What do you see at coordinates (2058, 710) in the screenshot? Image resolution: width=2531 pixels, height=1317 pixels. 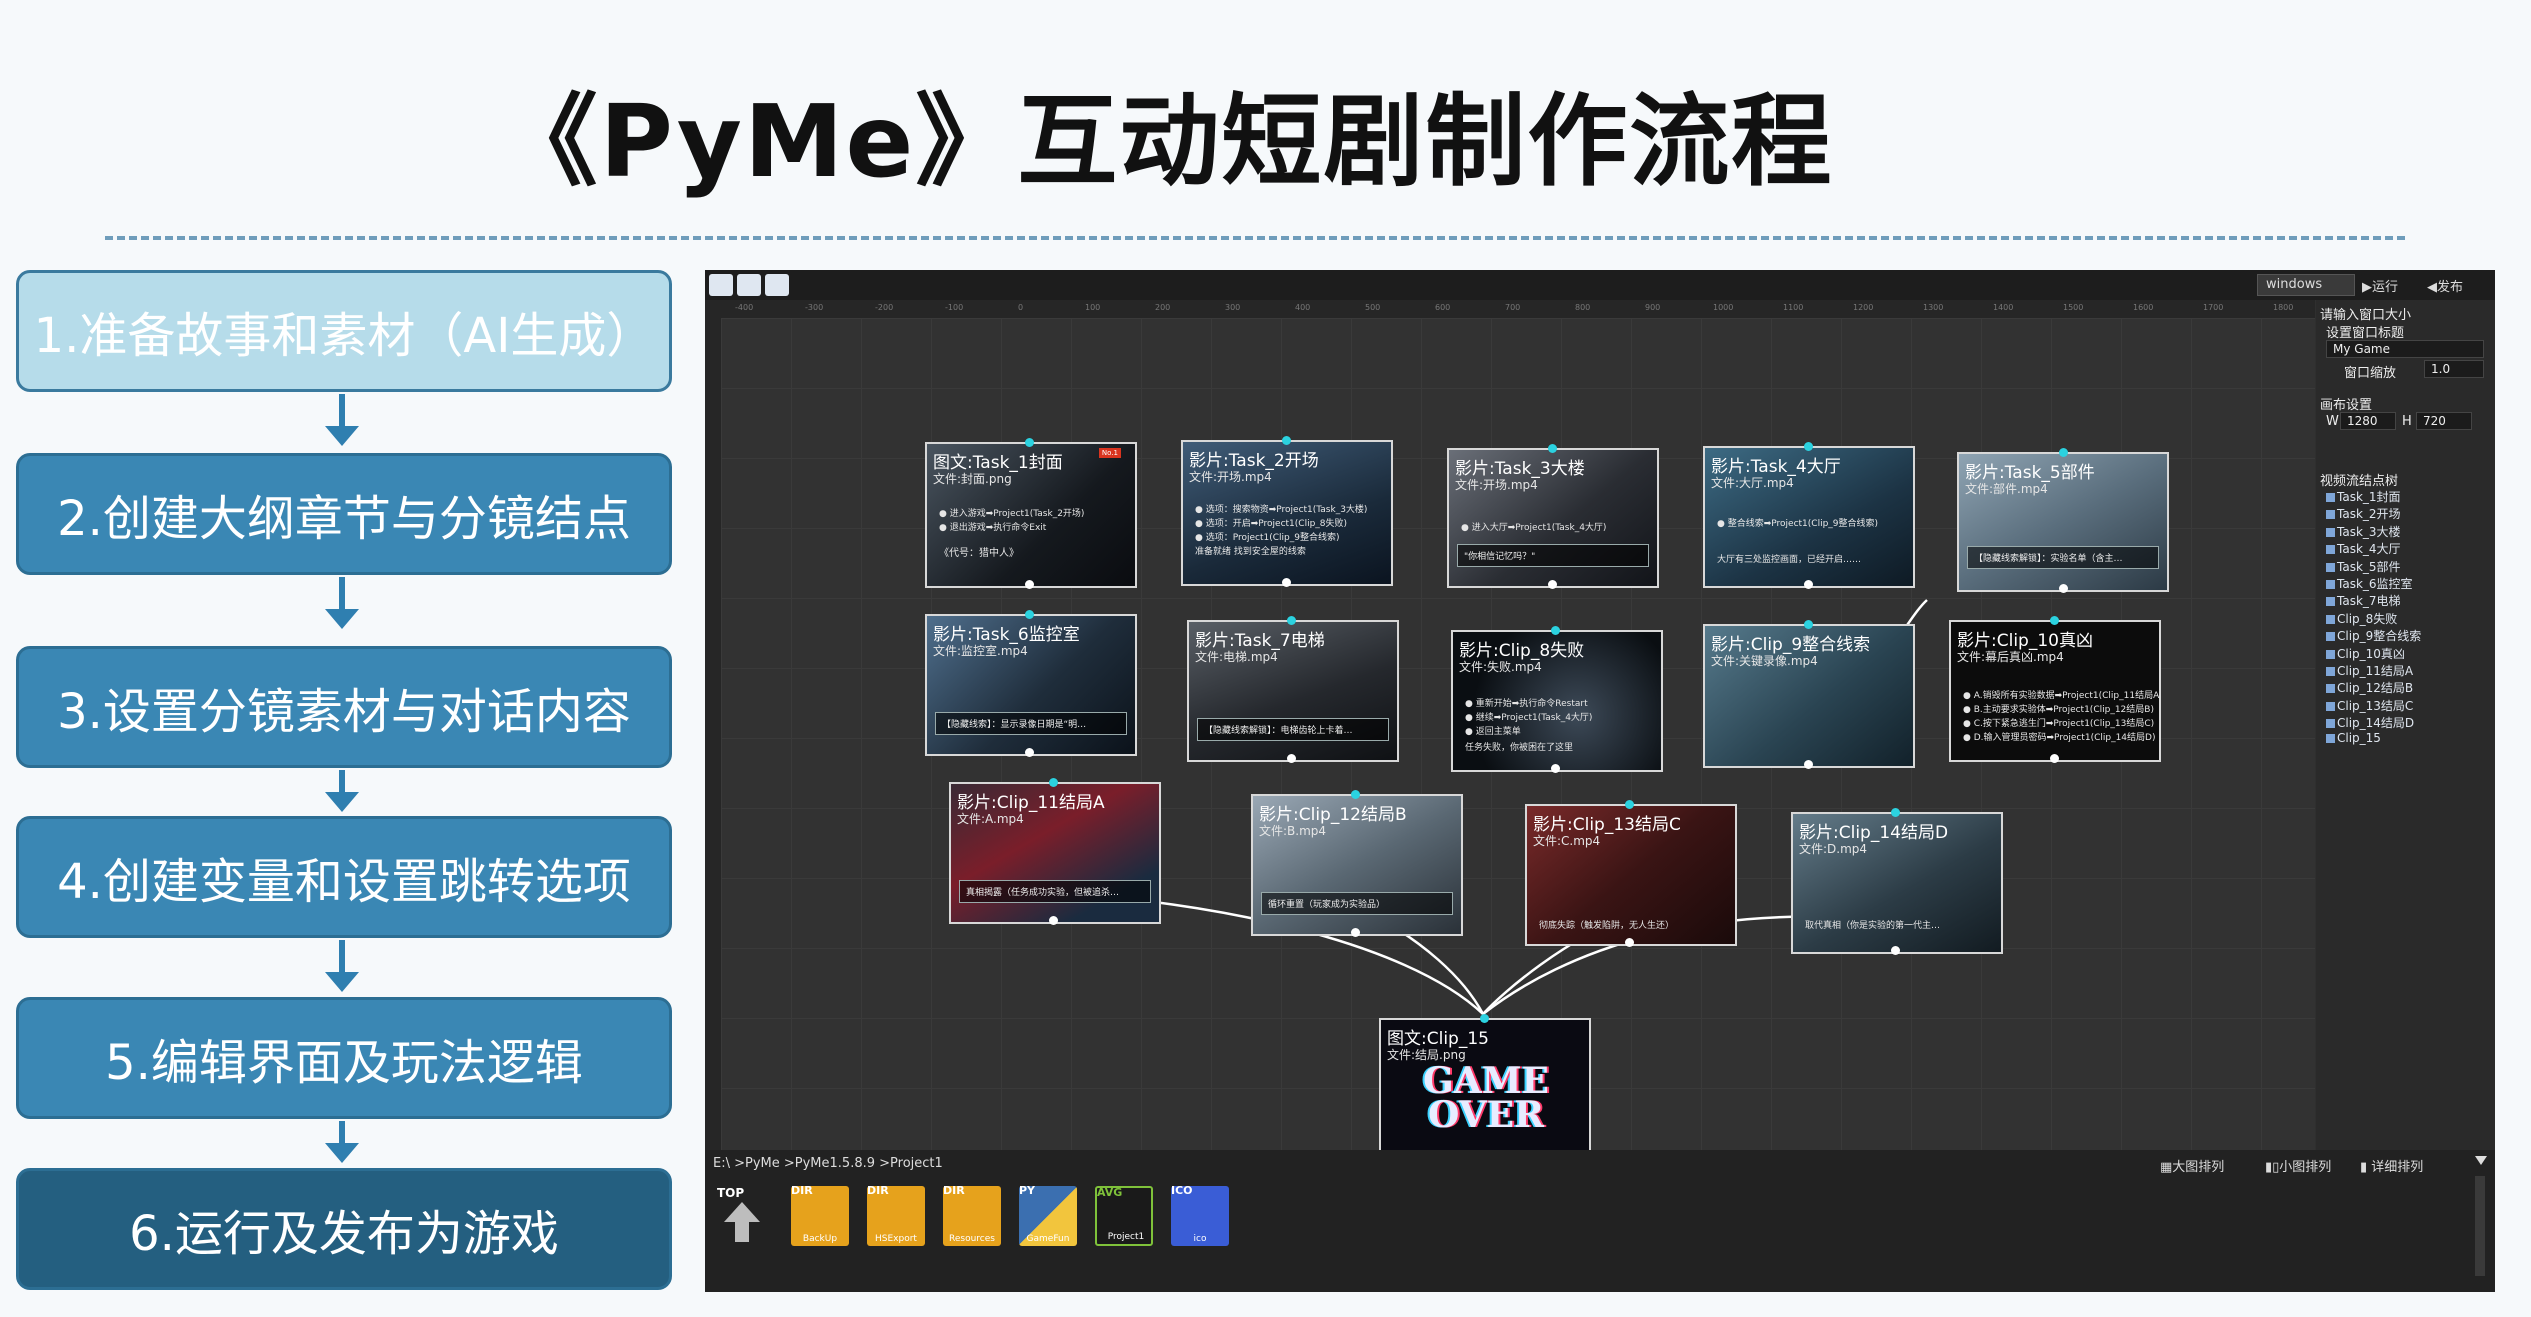 I see `node-option: ● B.主动要求实验体➡Project1(Clip_12结局B)` at bounding box center [2058, 710].